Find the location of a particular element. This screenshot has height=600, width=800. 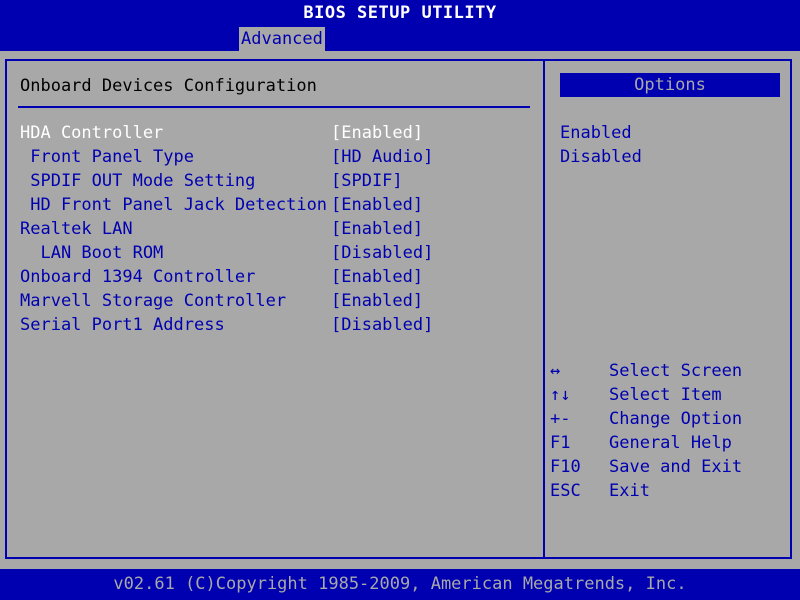

setting-label: Front Panel Type is located at coordinates (107, 157).